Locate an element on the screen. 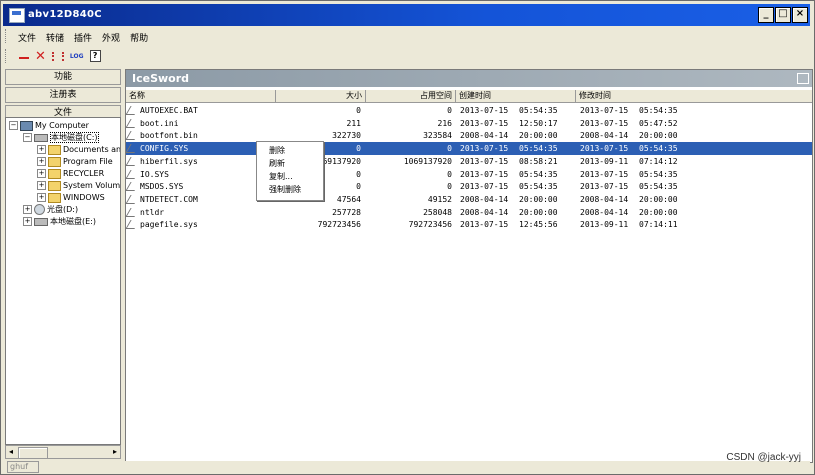 The image size is (815, 475). file-name: CONFIG.SYS is located at coordinates (164, 149).